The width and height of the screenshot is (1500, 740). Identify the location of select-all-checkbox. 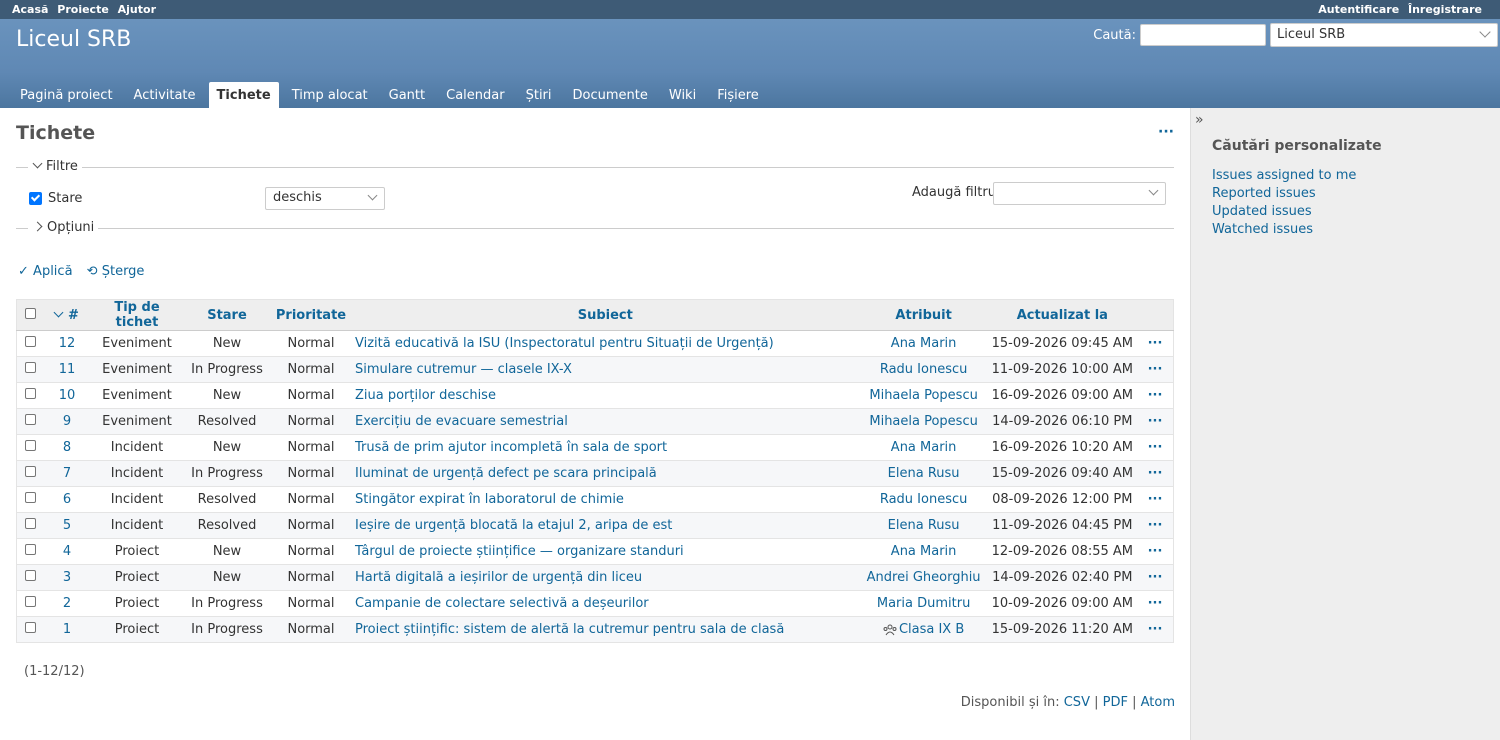
(30, 313).